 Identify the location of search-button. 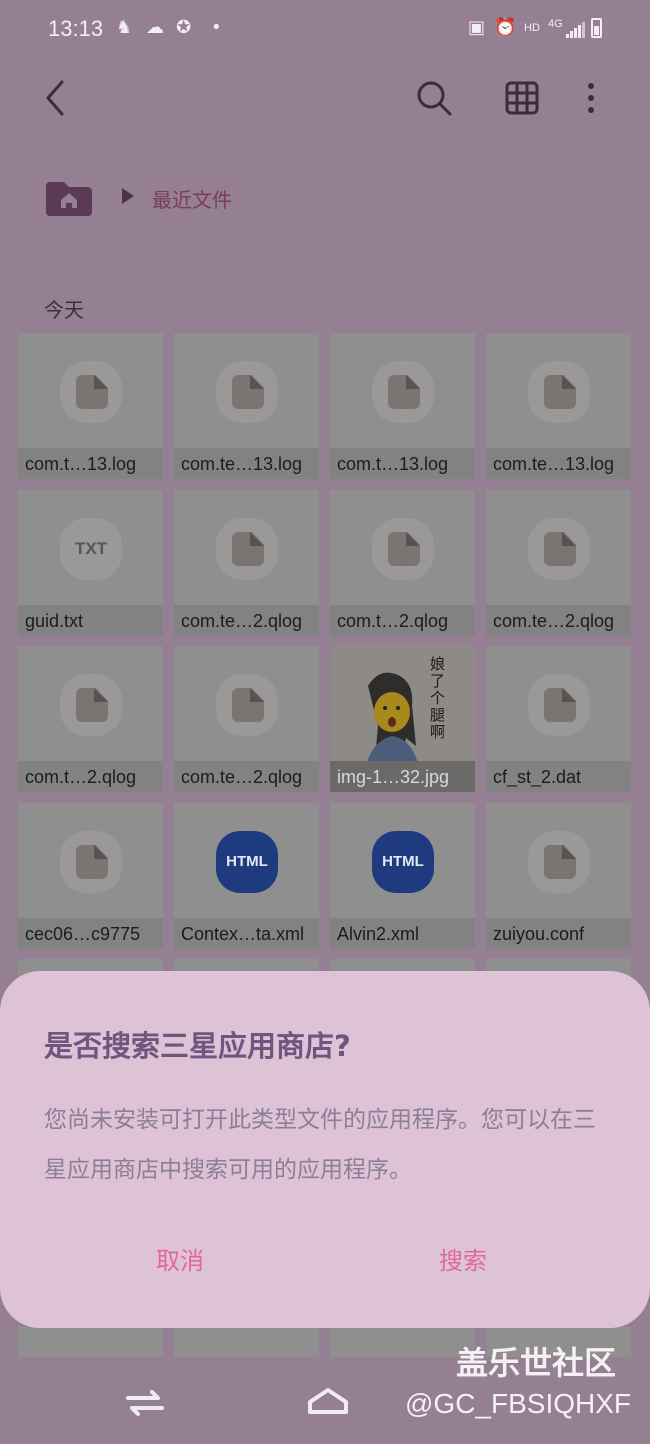
(434, 98).